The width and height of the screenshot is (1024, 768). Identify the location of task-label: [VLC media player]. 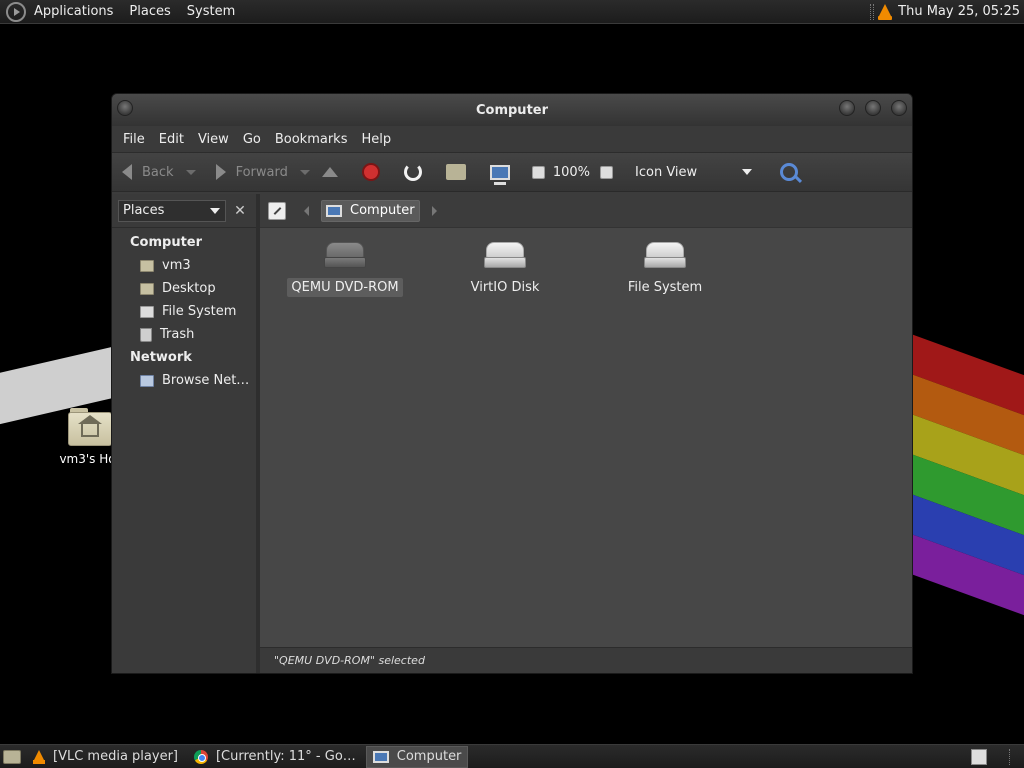
(115, 756).